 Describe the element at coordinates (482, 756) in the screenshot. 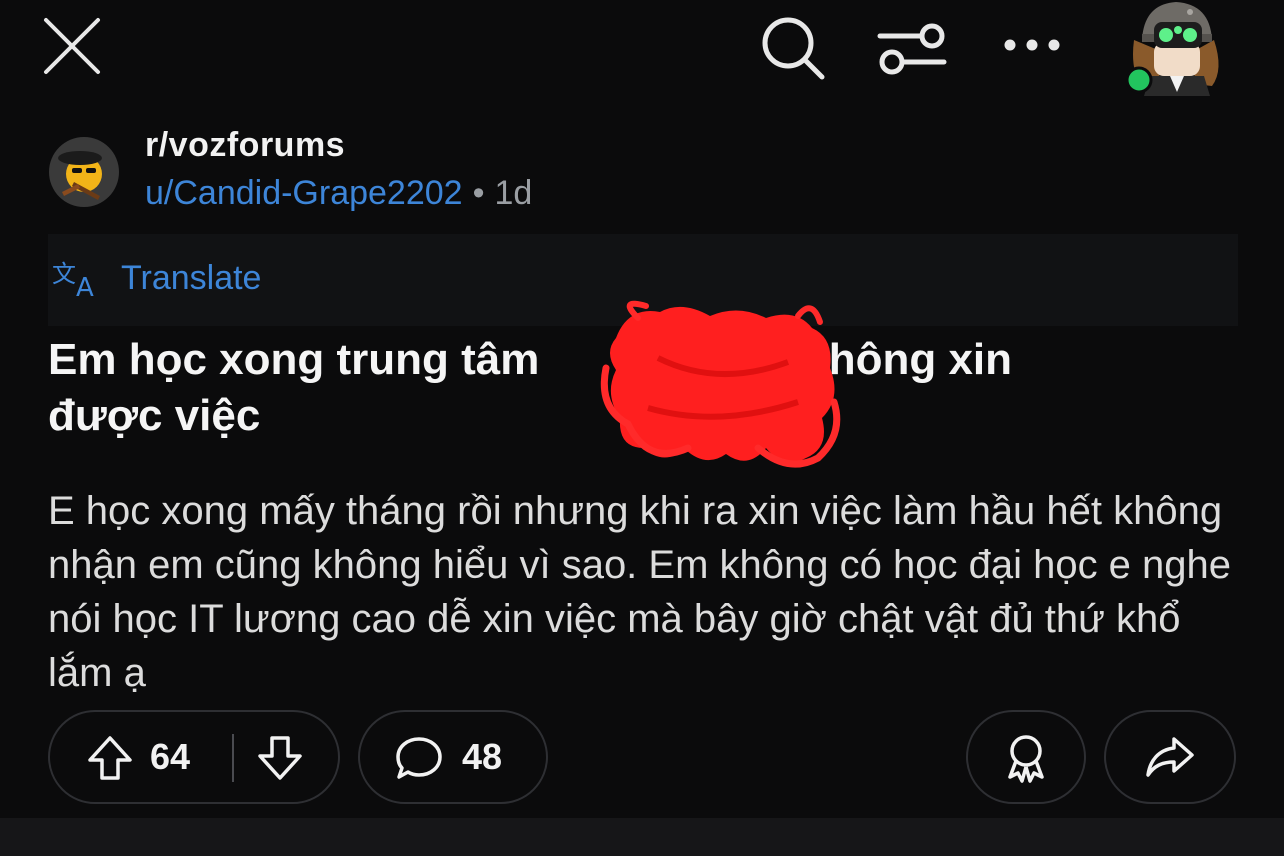

I see `comment-count: 48` at that location.